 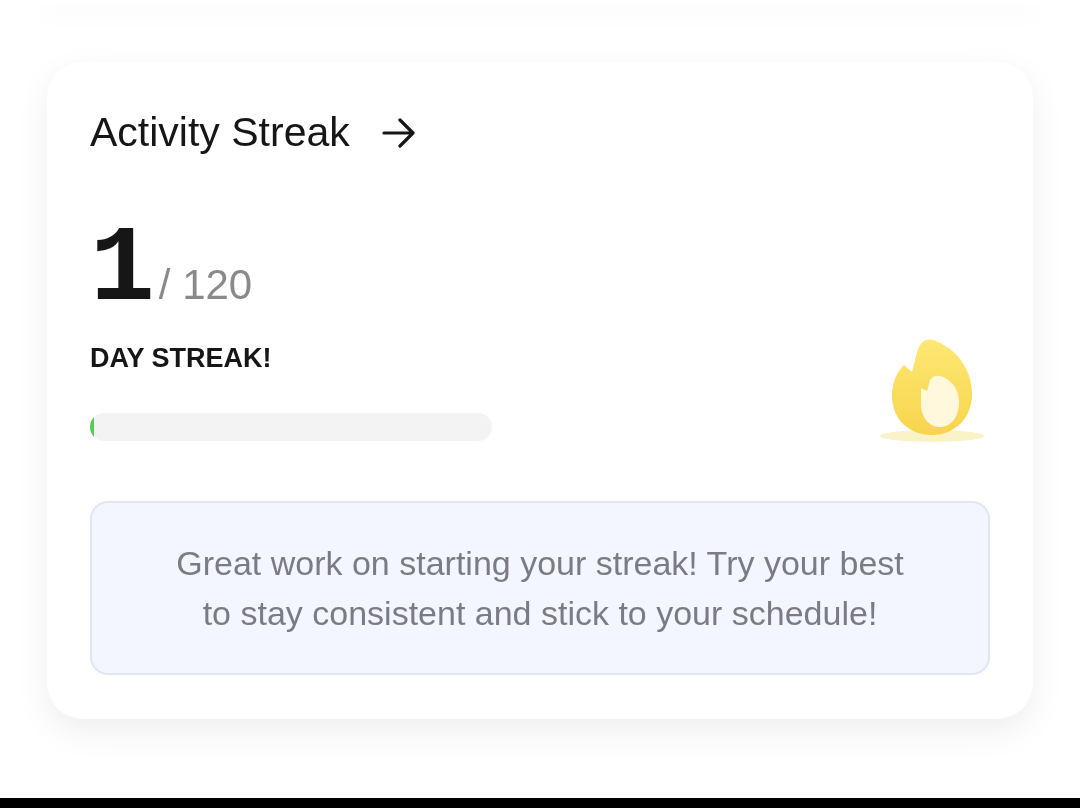 What do you see at coordinates (122, 270) in the screenshot?
I see `streak-count: 1` at bounding box center [122, 270].